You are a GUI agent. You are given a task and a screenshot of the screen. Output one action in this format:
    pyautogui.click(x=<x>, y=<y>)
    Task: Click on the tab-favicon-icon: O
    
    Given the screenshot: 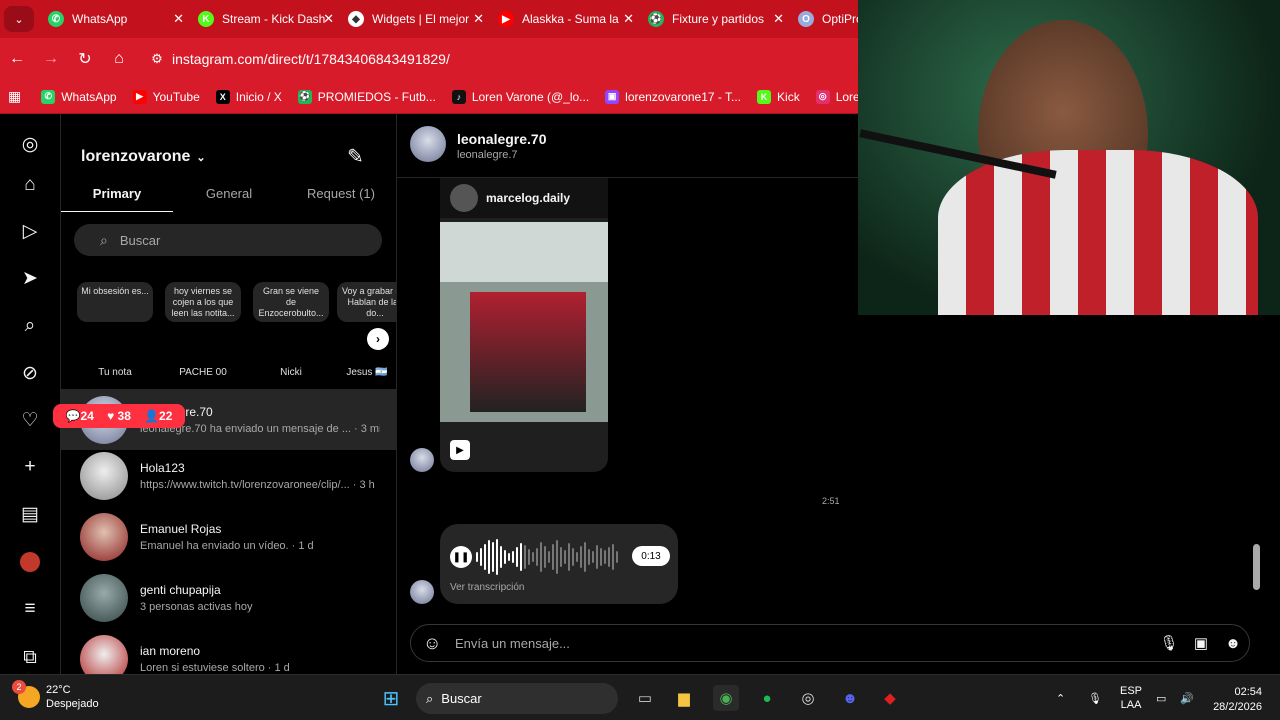 What is the action you would take?
    pyautogui.click(x=806, y=19)
    